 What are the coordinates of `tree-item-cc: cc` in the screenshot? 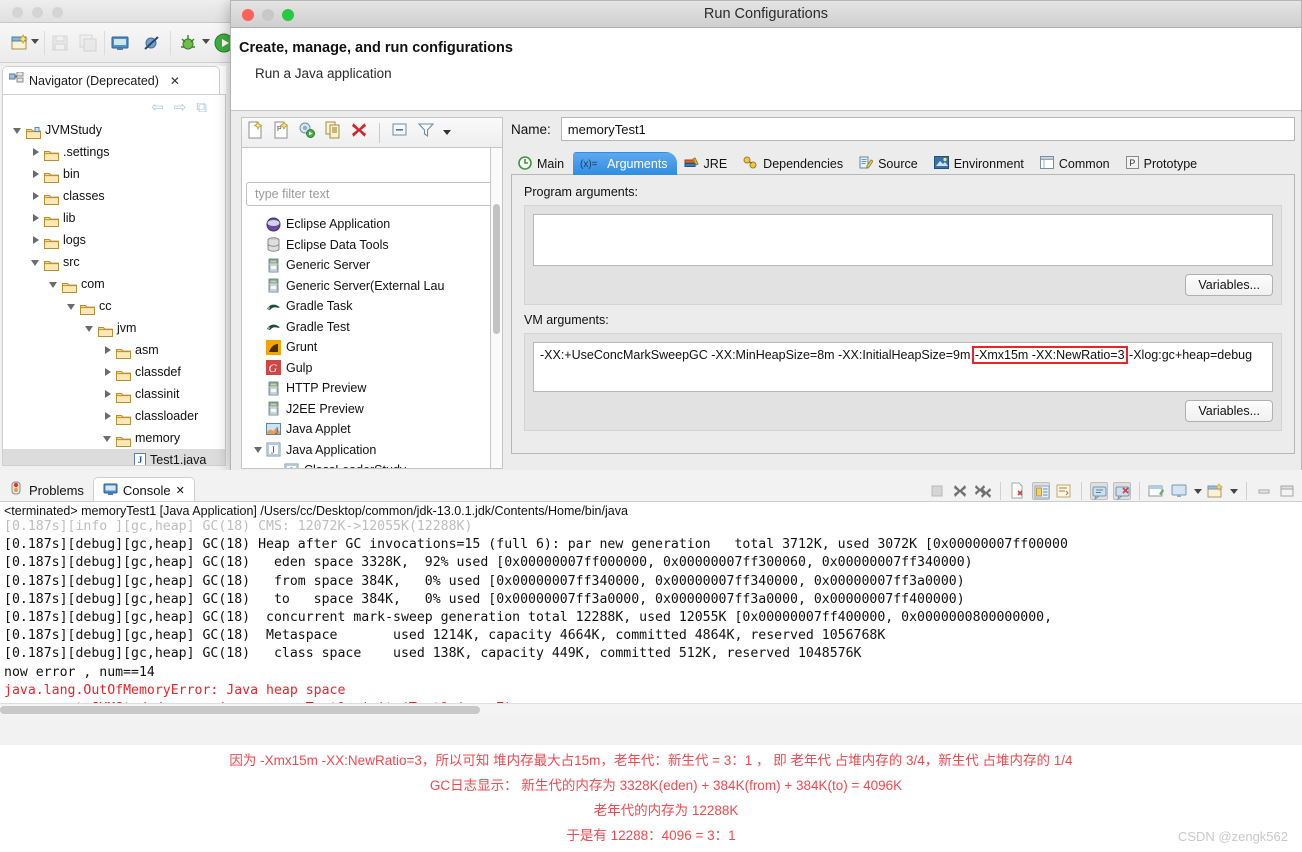 It's located at (114, 306).